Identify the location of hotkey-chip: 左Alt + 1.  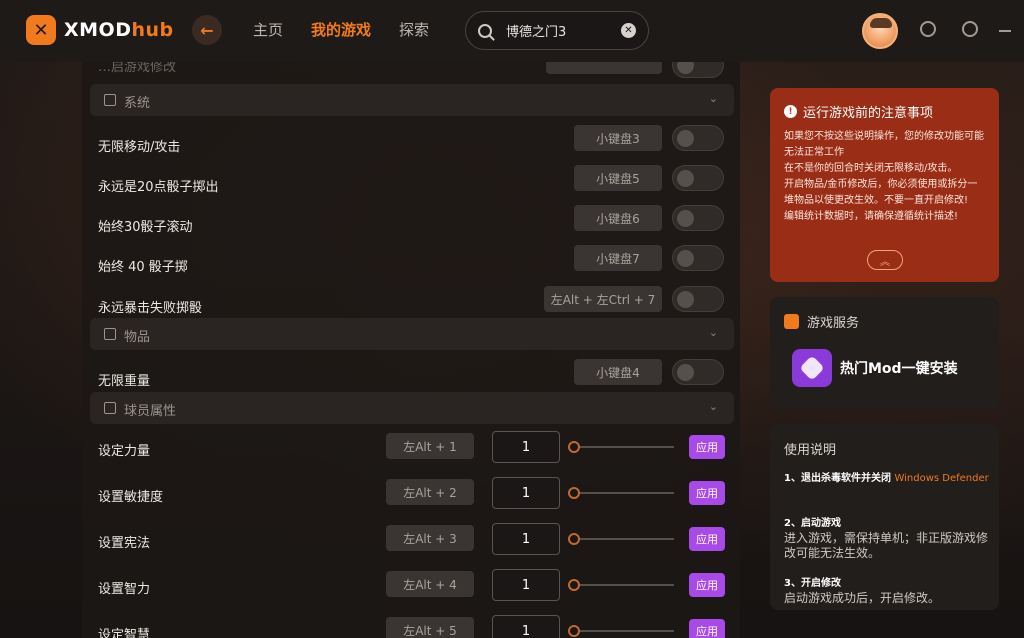
(430, 446).